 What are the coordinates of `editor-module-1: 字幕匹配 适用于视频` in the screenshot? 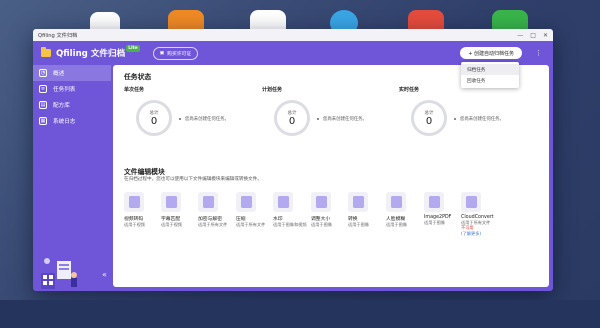 It's located at (177, 209).